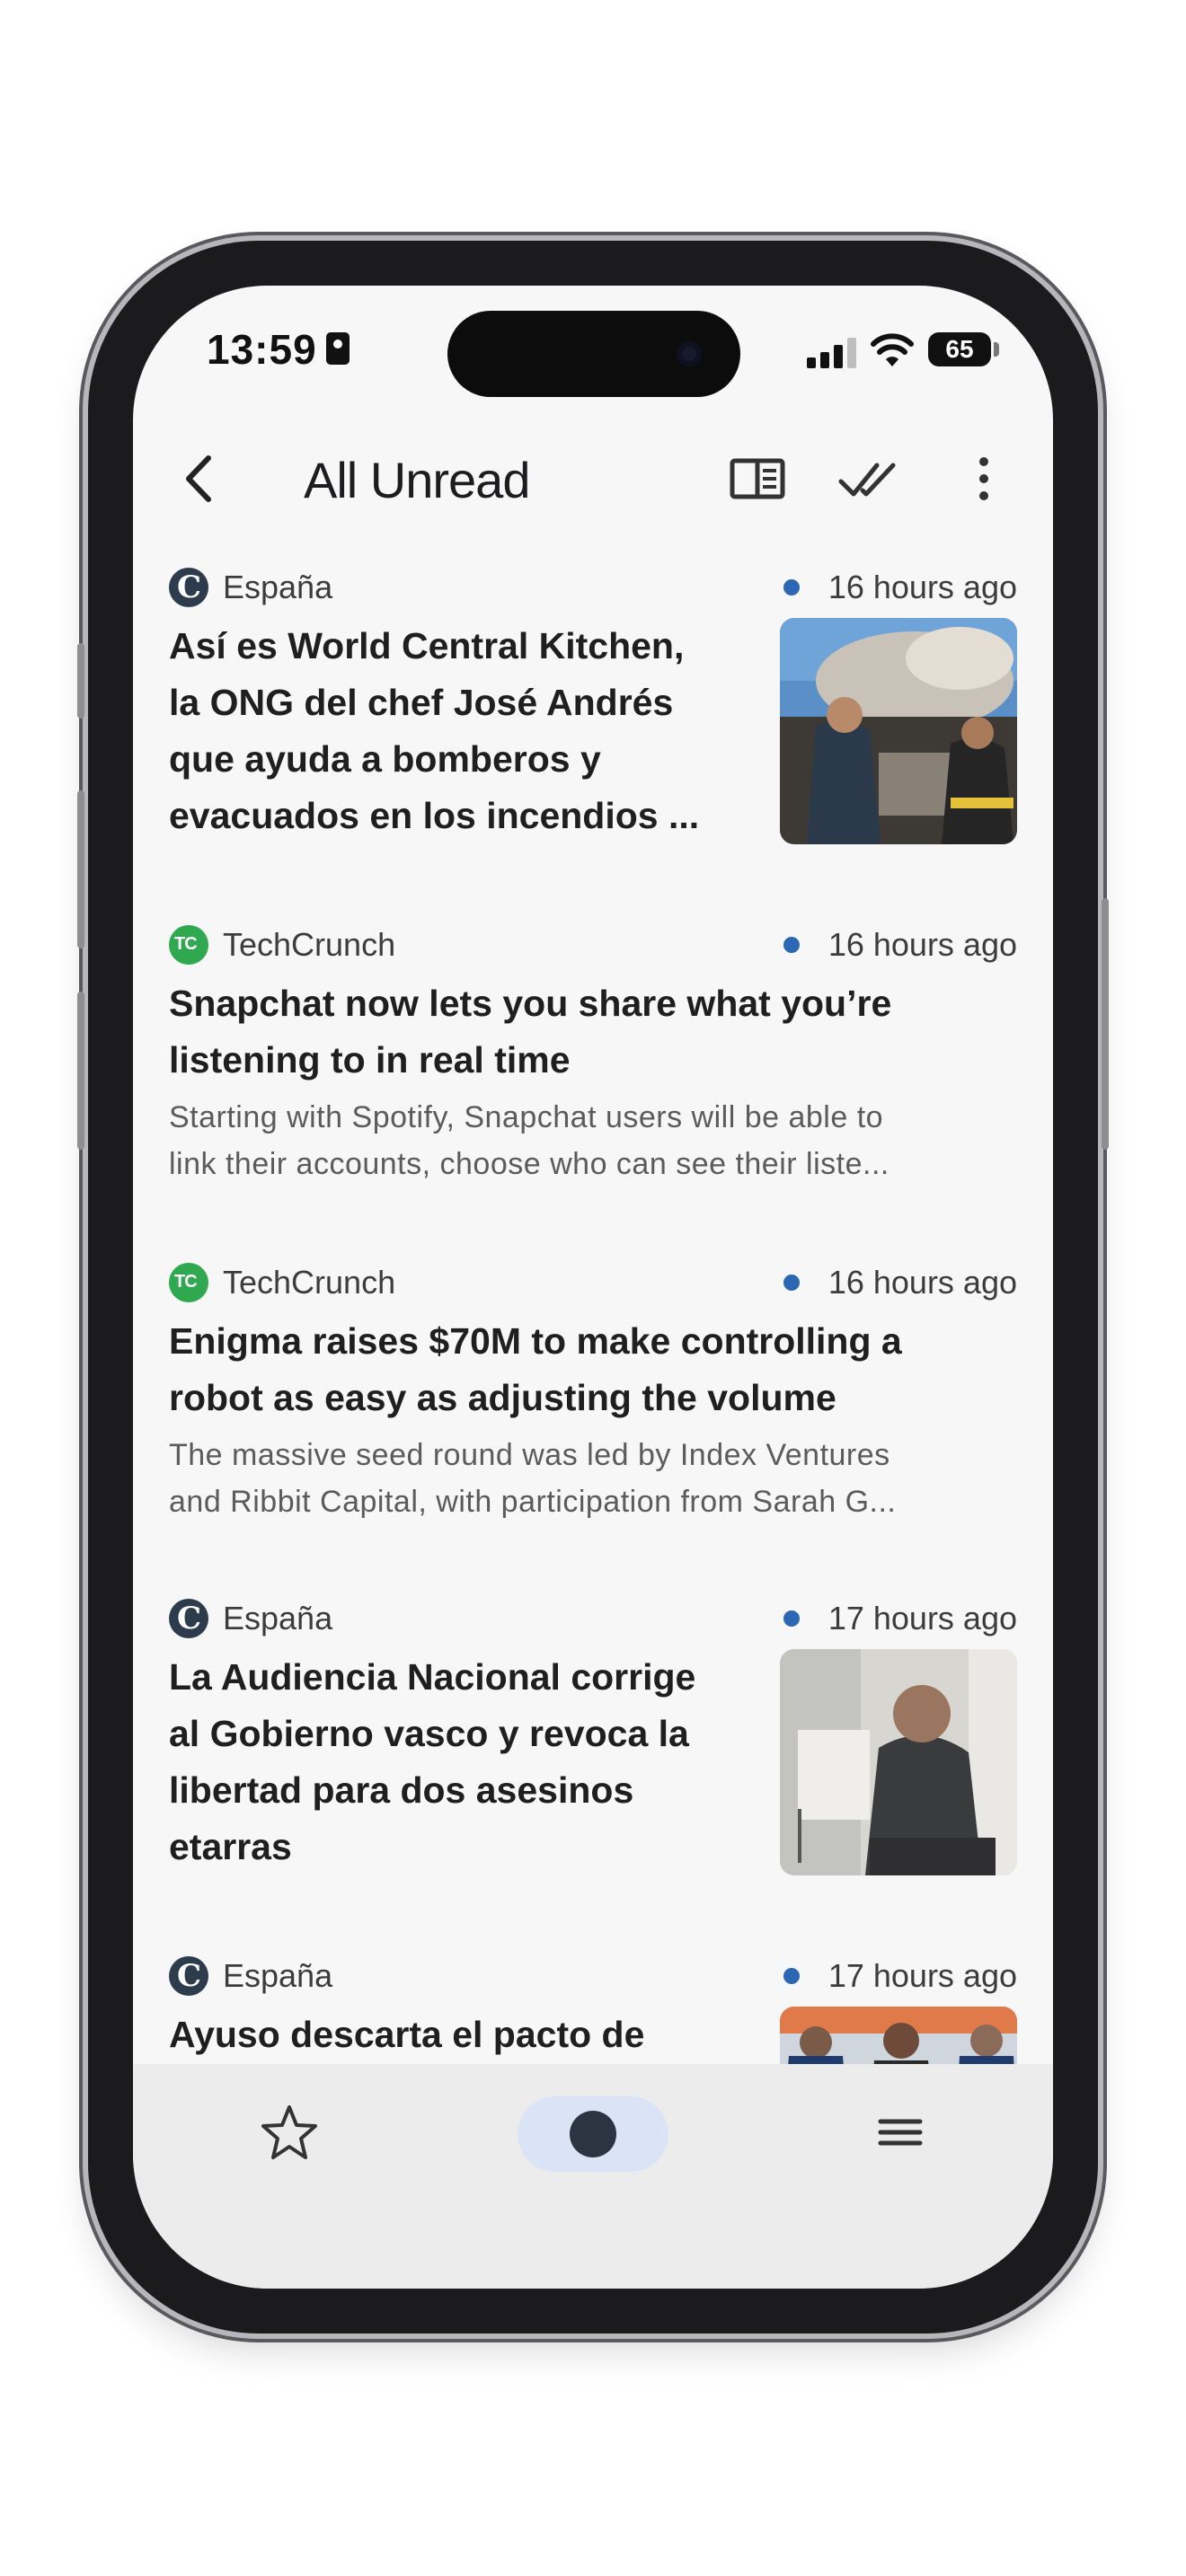 The width and height of the screenshot is (1186, 2576). Describe the element at coordinates (417, 480) in the screenshot. I see `page-title: All Unread` at that location.